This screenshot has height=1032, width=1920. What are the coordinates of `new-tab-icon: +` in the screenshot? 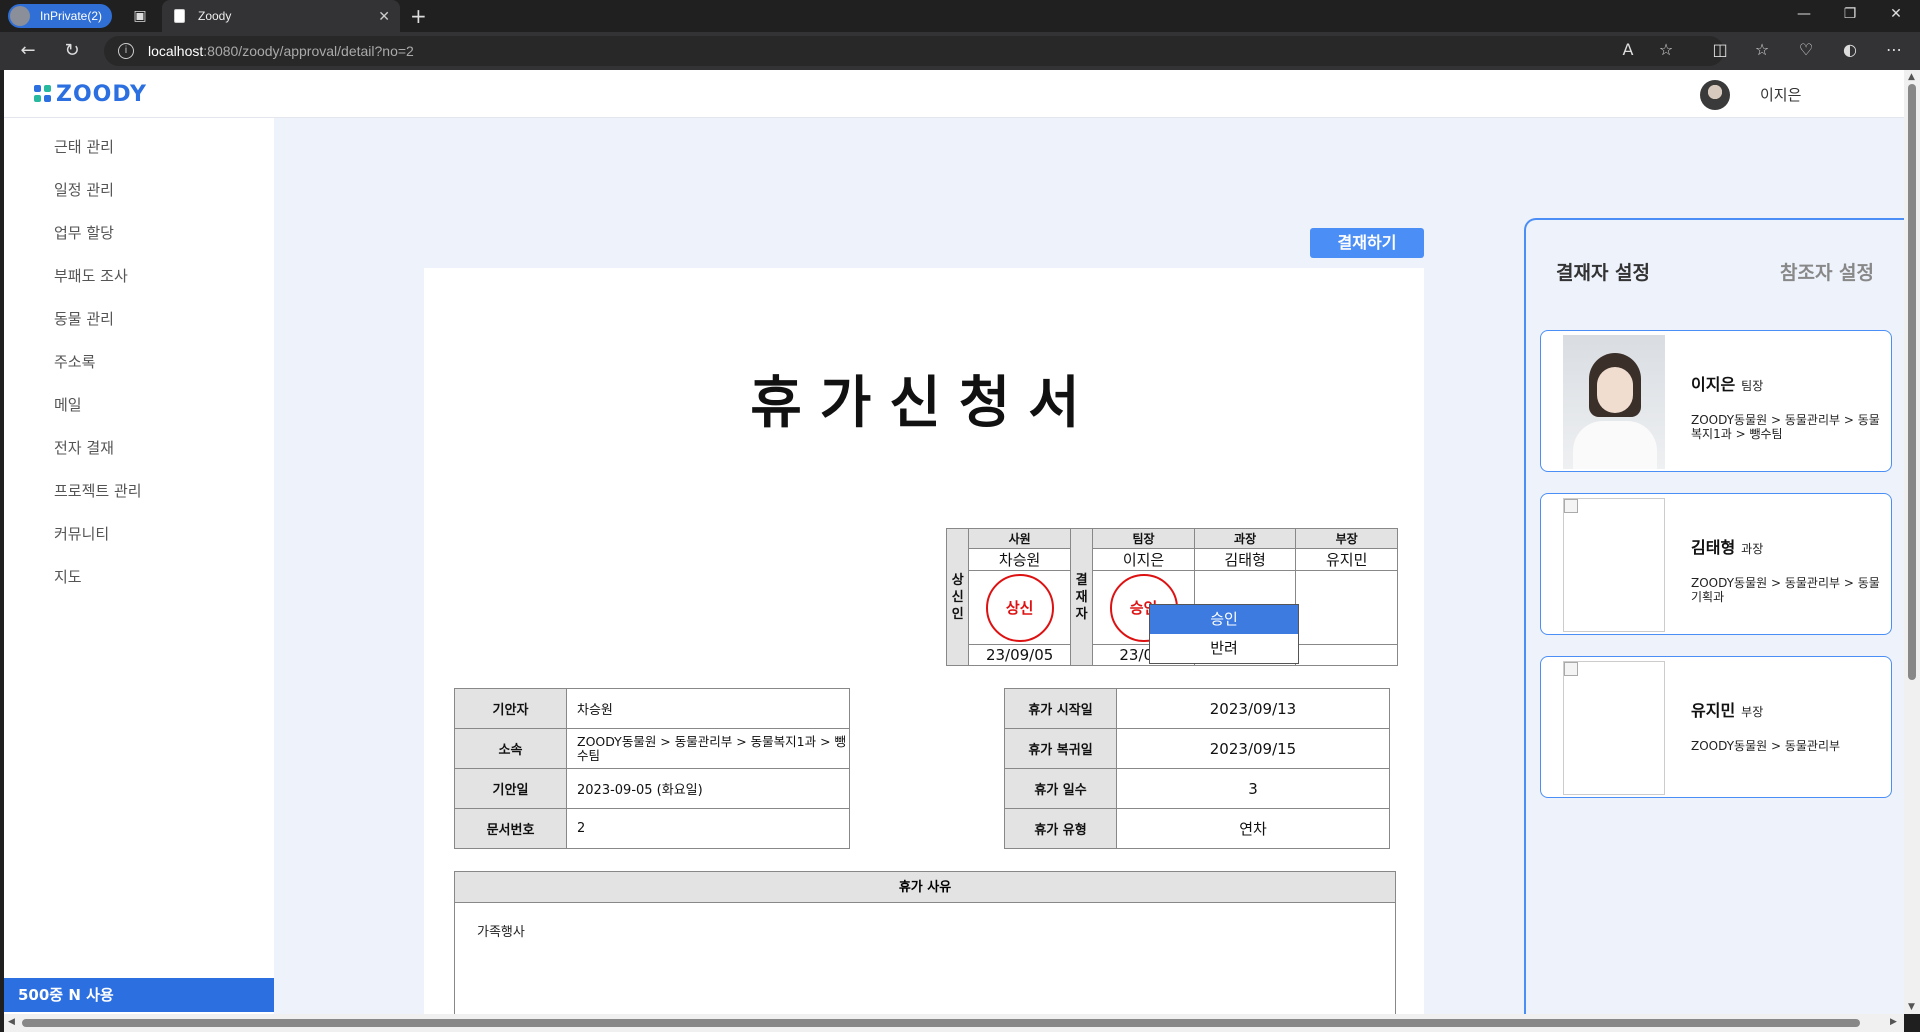 It's located at (418, 16).